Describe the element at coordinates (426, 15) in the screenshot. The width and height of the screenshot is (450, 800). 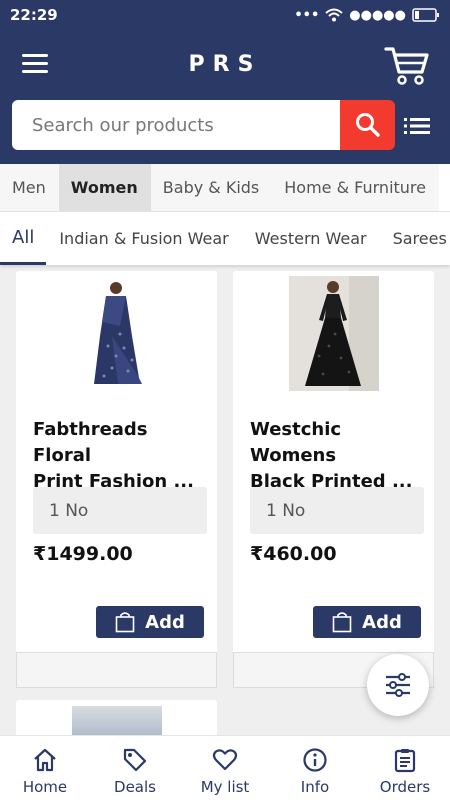
I see `battery-icon` at that location.